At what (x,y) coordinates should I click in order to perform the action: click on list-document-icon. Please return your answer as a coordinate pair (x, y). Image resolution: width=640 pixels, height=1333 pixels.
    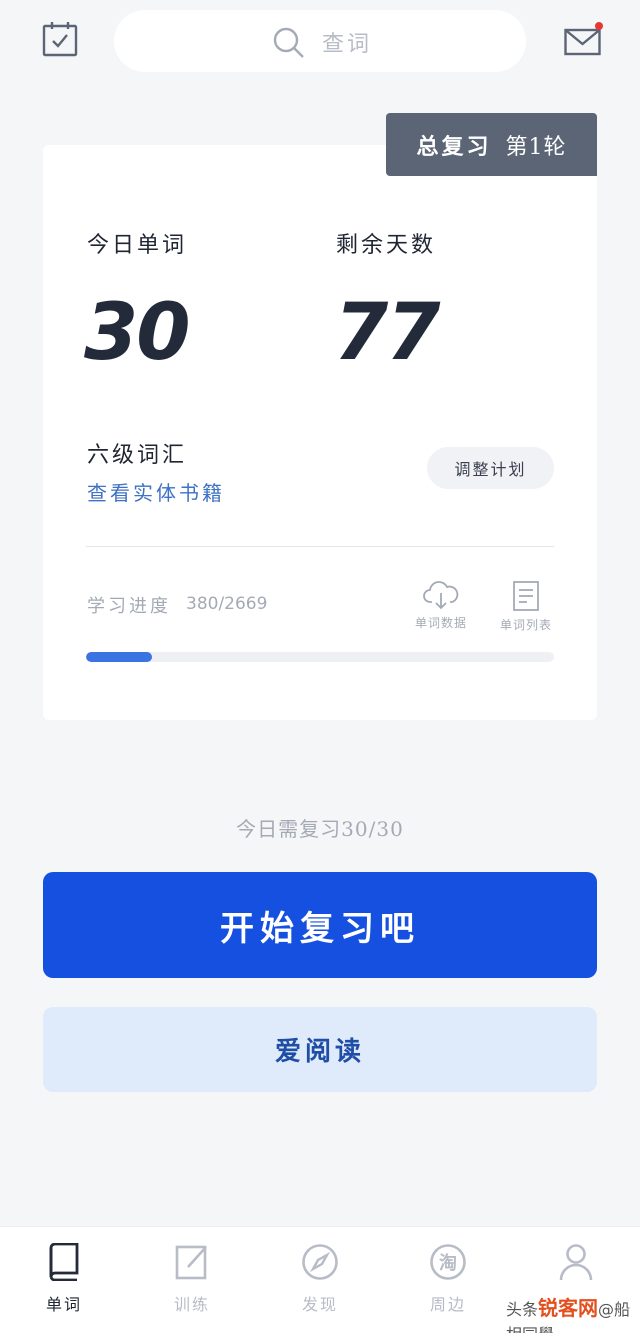
    Looking at the image, I should click on (526, 596).